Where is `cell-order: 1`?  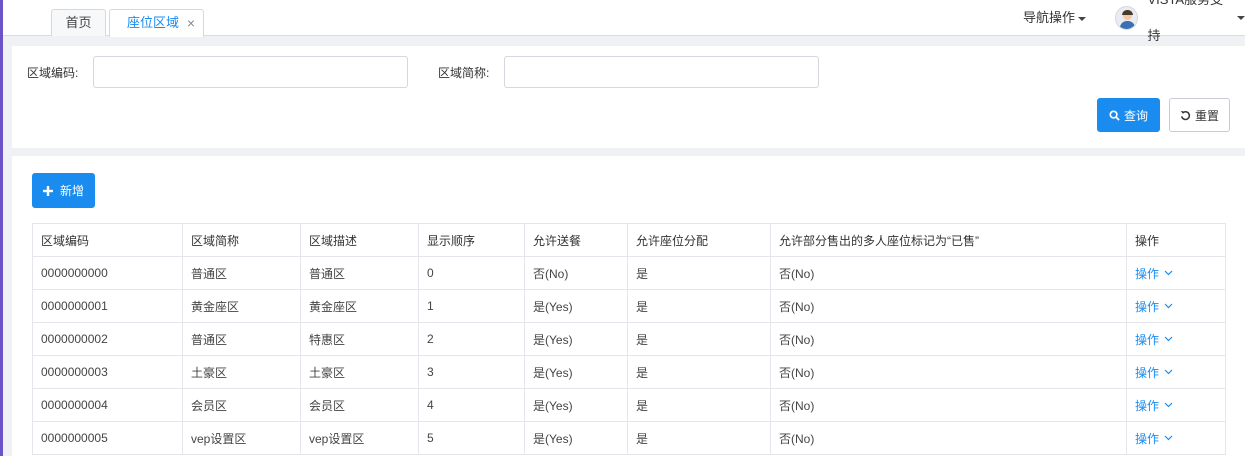 cell-order: 1 is located at coordinates (471, 306).